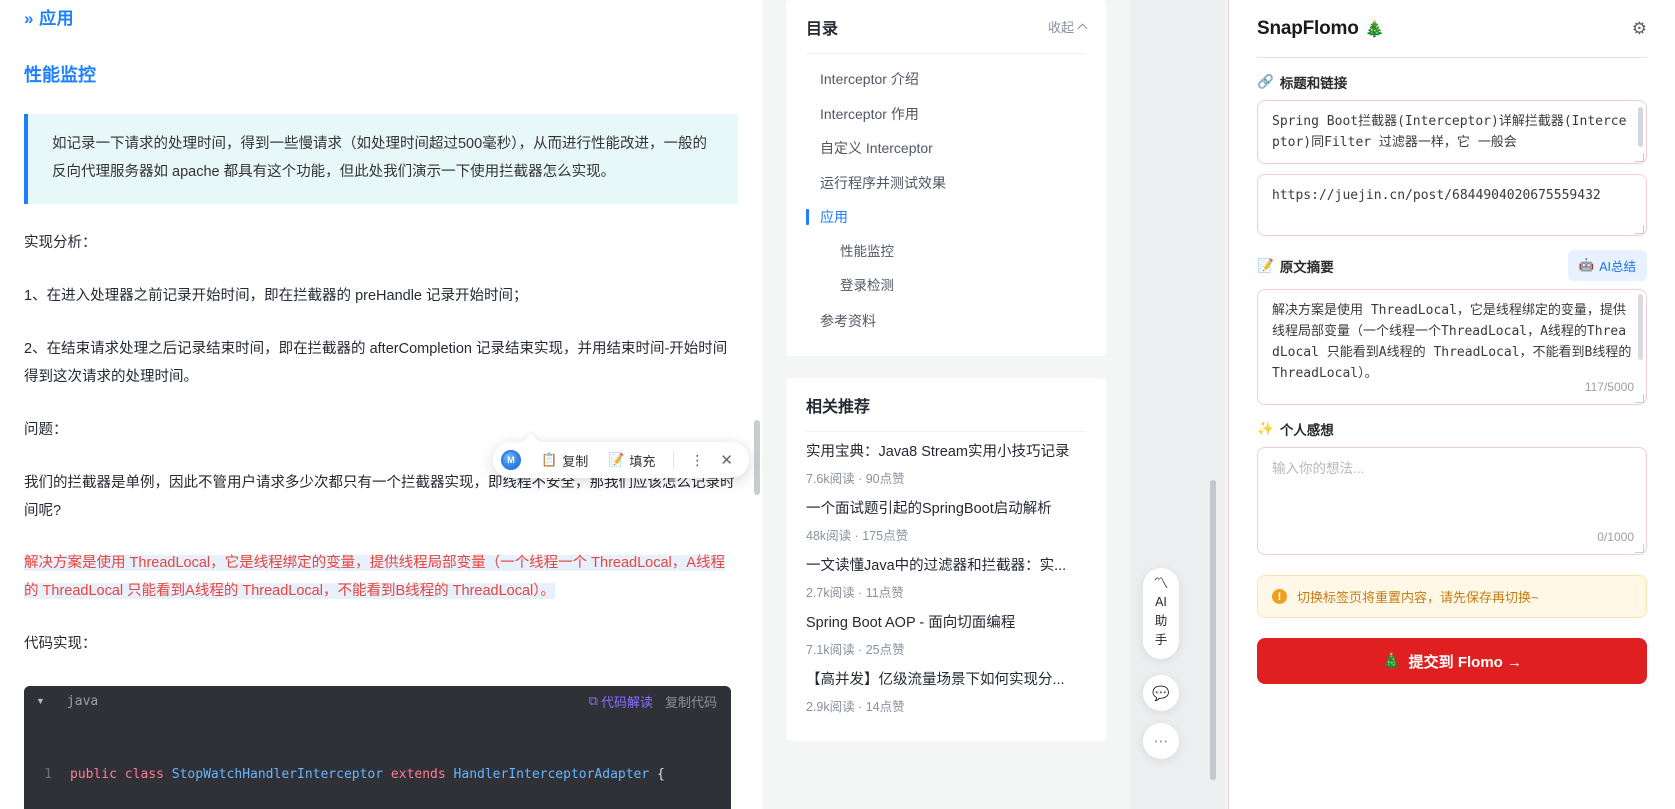 The width and height of the screenshot is (1675, 809). What do you see at coordinates (946, 637) in the screenshot?
I see `list-item: Spring Boot AOP - 面向切面编程 7.1k阅读 · 25点赞` at bounding box center [946, 637].